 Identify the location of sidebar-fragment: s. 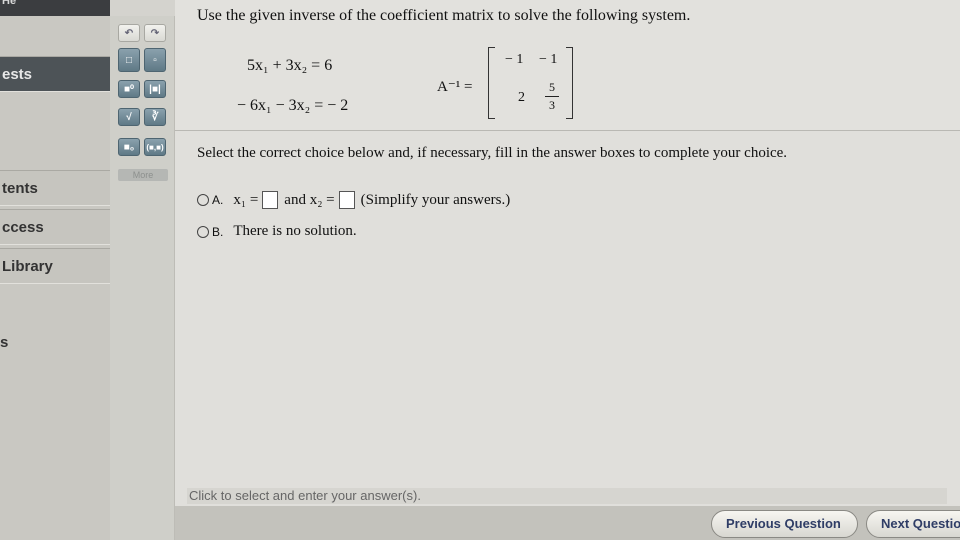
(4, 342).